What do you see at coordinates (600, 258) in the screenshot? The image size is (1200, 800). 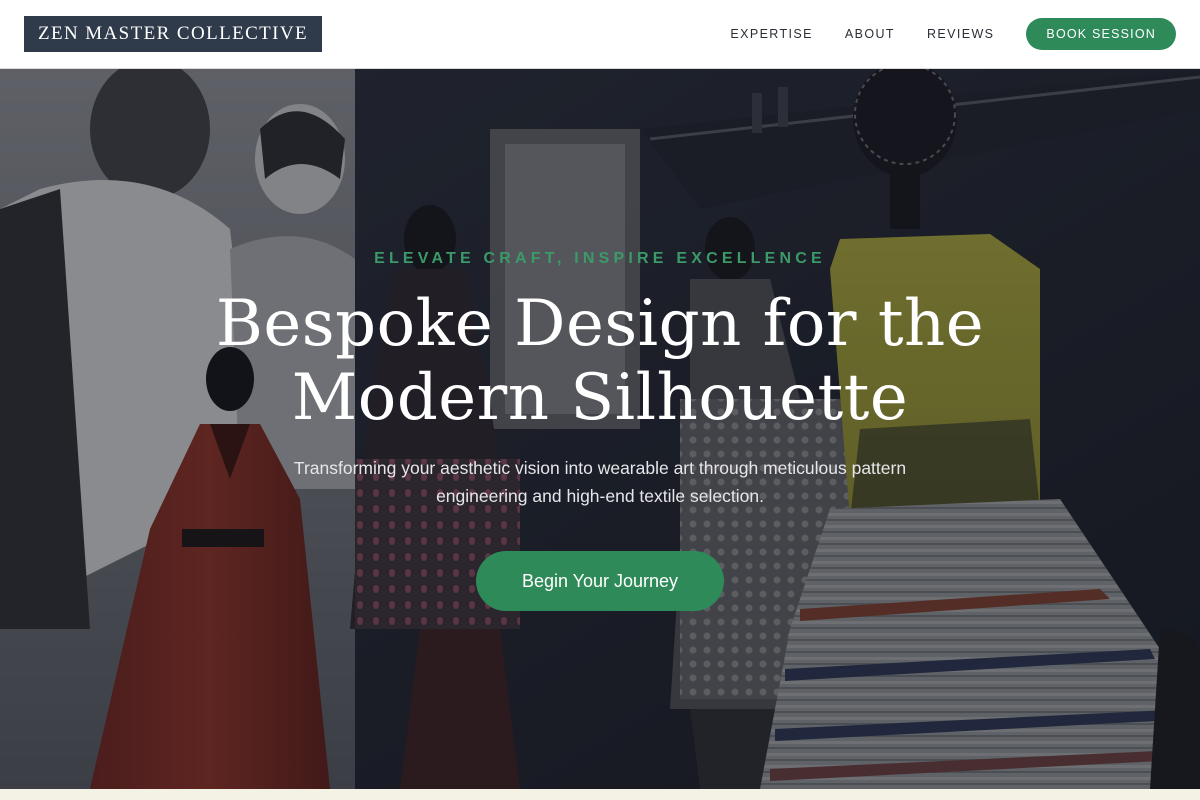 I see `hero-eyebrow: ELEVATE CRAFT, INSPIRE EXCELLENCE` at bounding box center [600, 258].